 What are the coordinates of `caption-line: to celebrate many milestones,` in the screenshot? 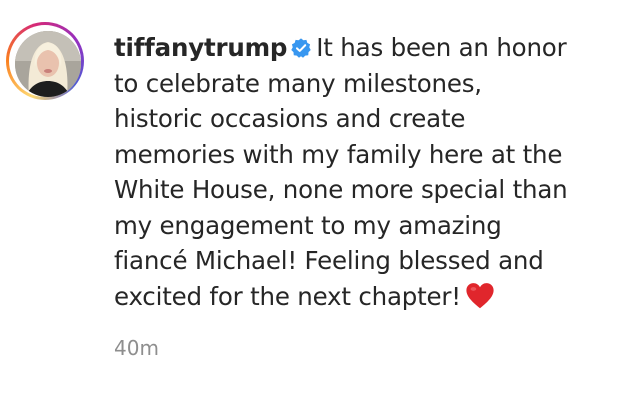 It's located at (298, 83).